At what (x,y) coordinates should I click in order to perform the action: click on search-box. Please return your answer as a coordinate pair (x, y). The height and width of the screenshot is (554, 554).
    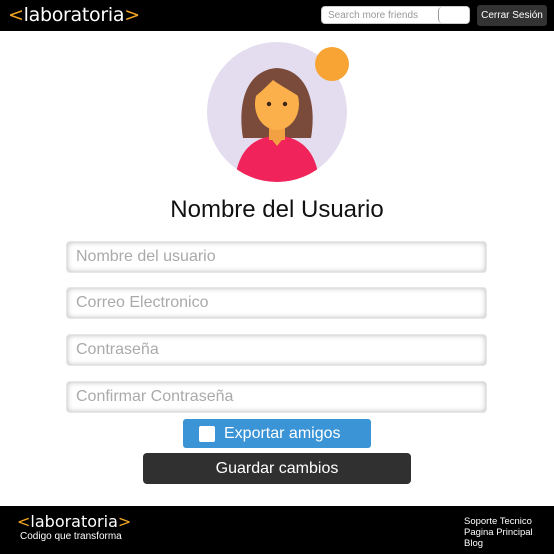
    Looking at the image, I should click on (395, 15).